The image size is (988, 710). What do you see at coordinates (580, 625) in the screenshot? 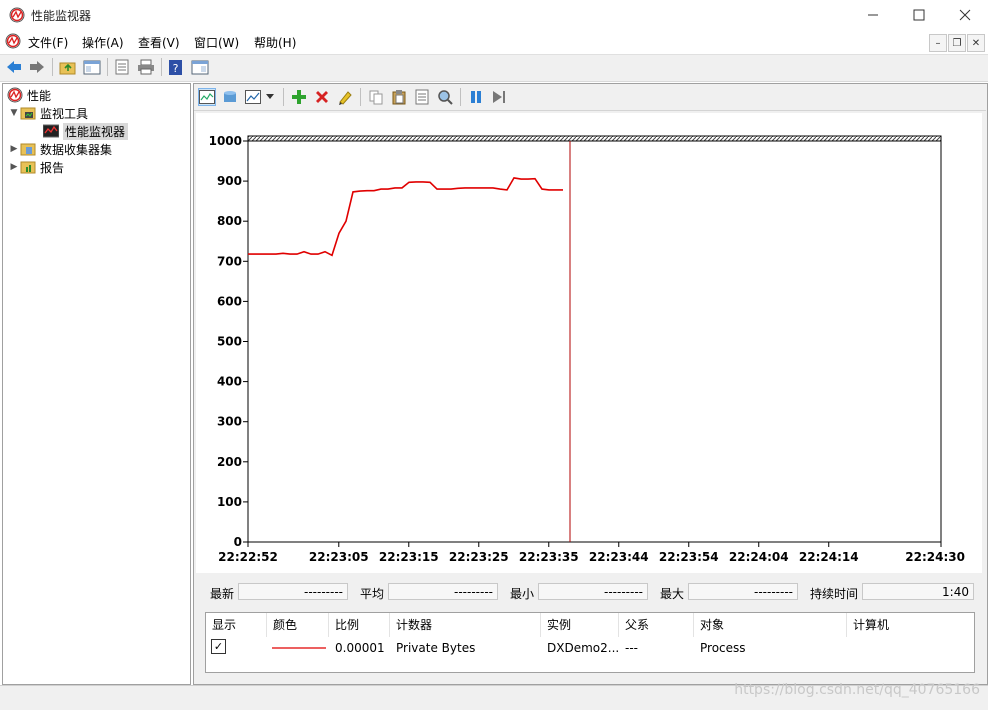
I see `col-header-instance: 实例` at bounding box center [580, 625].